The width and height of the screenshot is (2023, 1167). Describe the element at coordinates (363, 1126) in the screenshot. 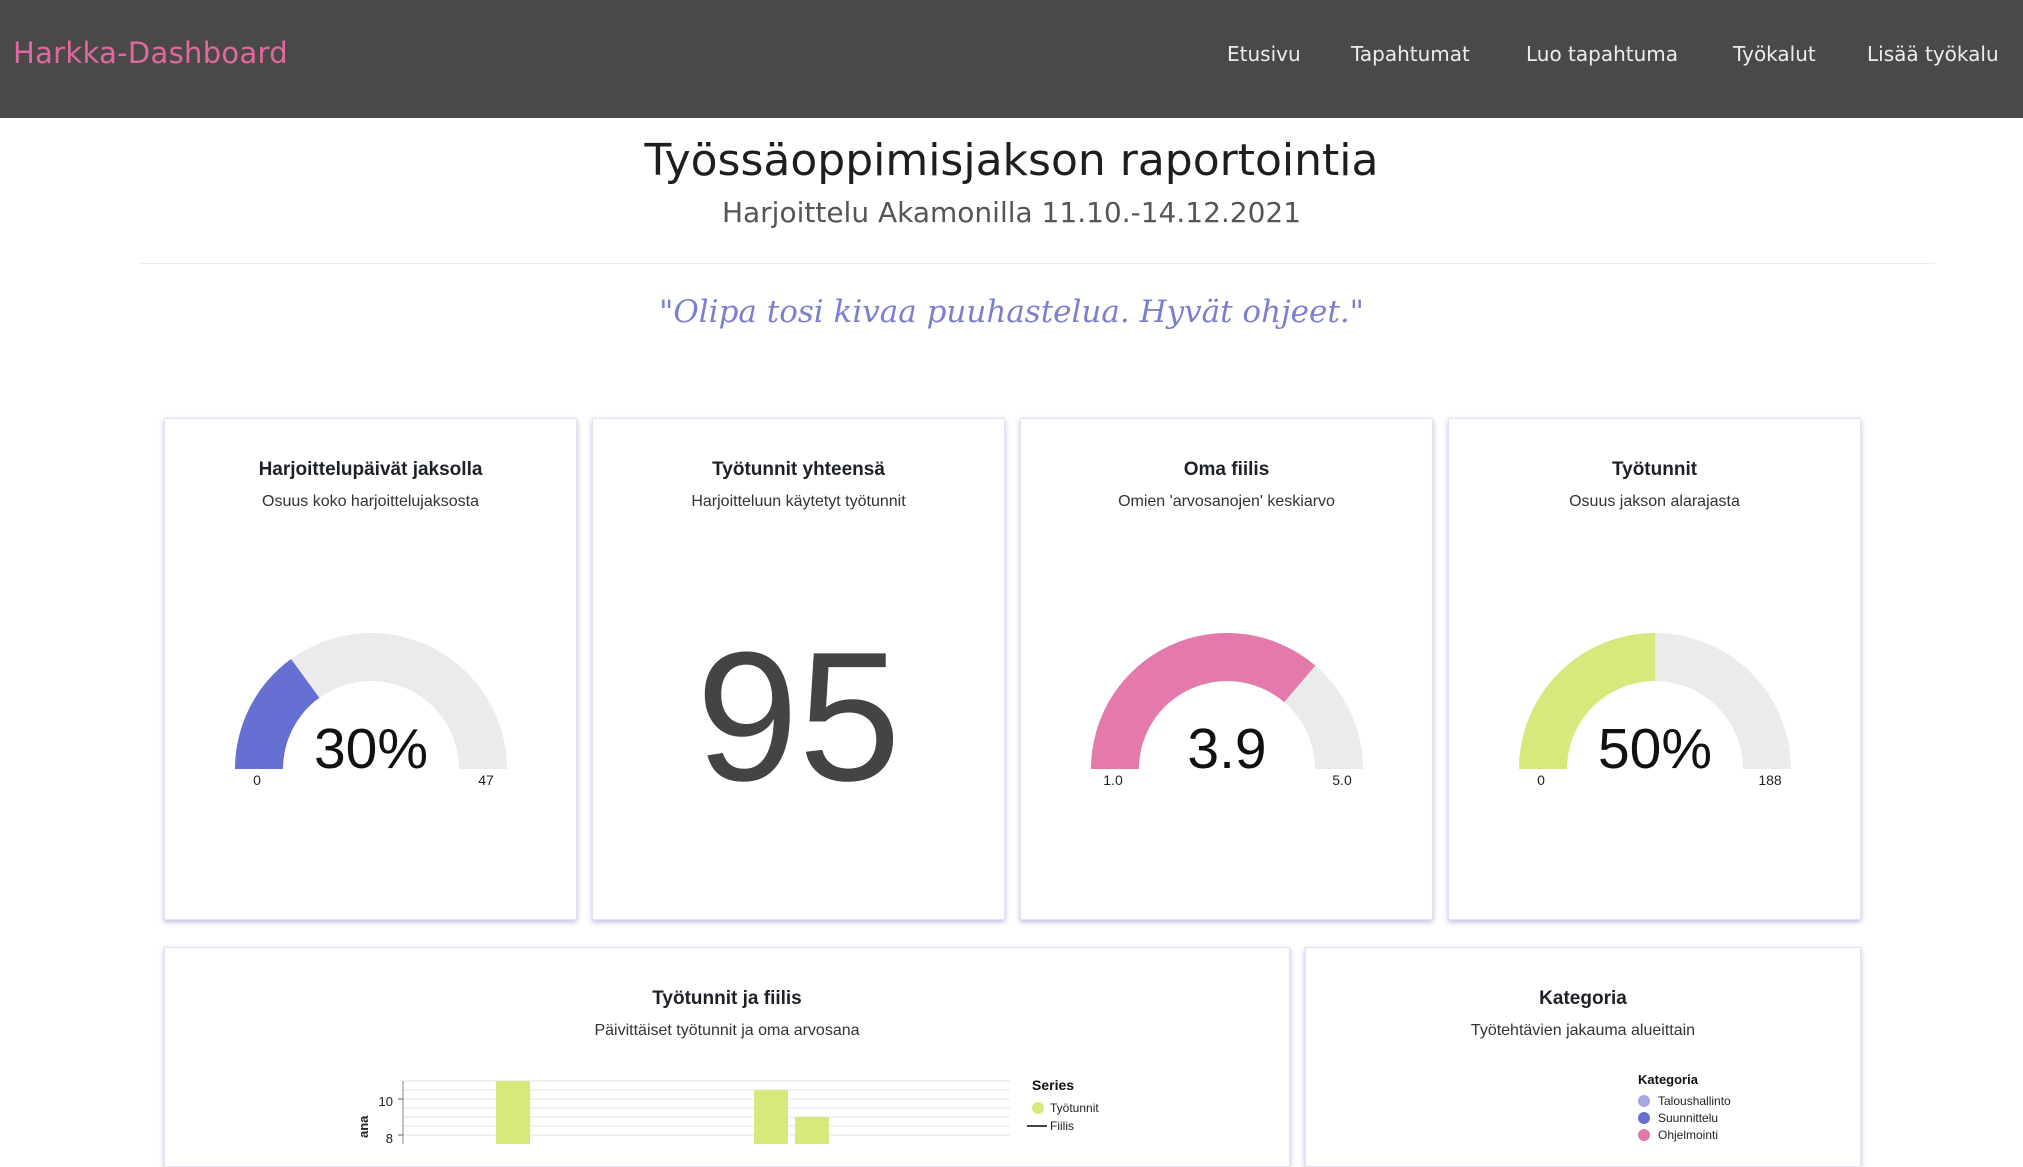

I see `y-axis-label: ana` at that location.